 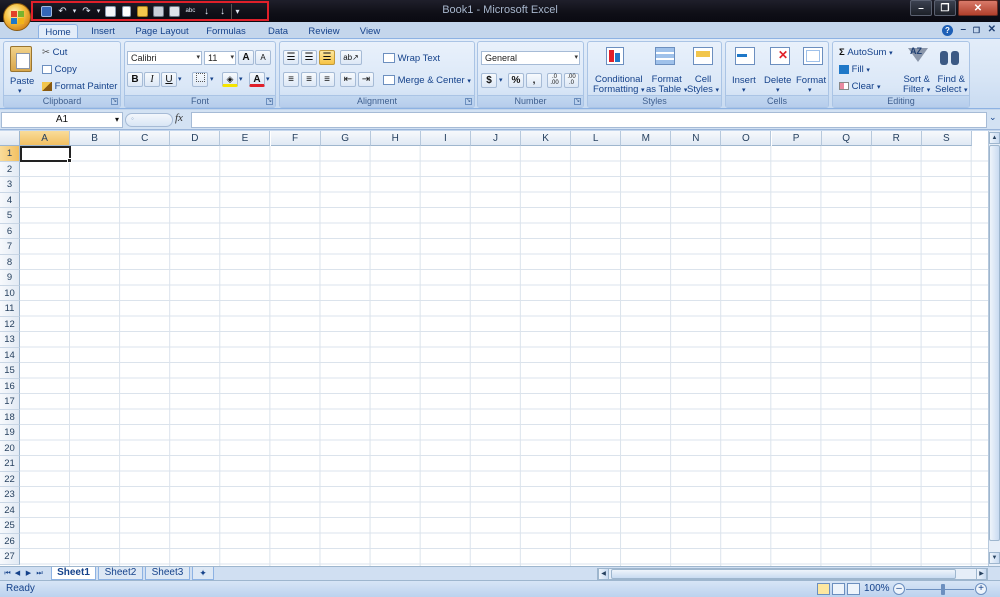 What do you see at coordinates (17, 573) in the screenshot?
I see `prev-sheet-icon: ◀` at bounding box center [17, 573].